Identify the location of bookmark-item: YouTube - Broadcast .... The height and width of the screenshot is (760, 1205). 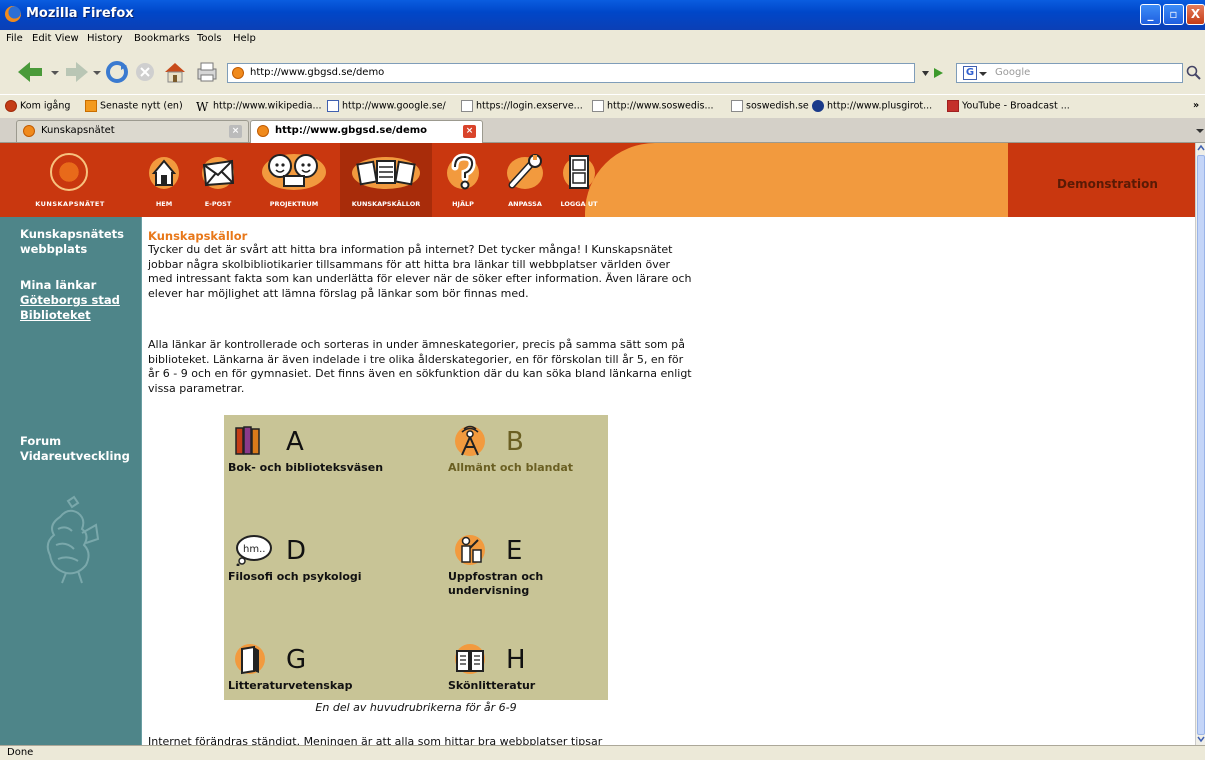
(1008, 106).